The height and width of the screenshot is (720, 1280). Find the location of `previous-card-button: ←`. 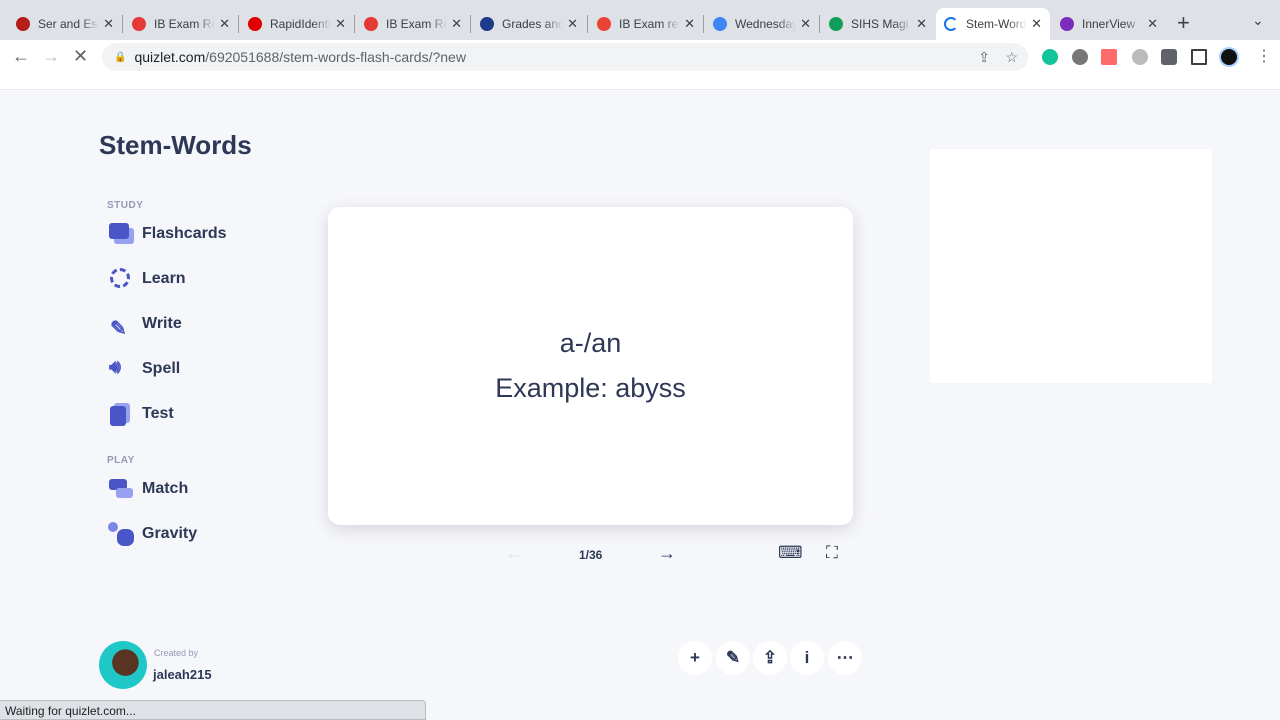

previous-card-button: ← is located at coordinates (514, 553).